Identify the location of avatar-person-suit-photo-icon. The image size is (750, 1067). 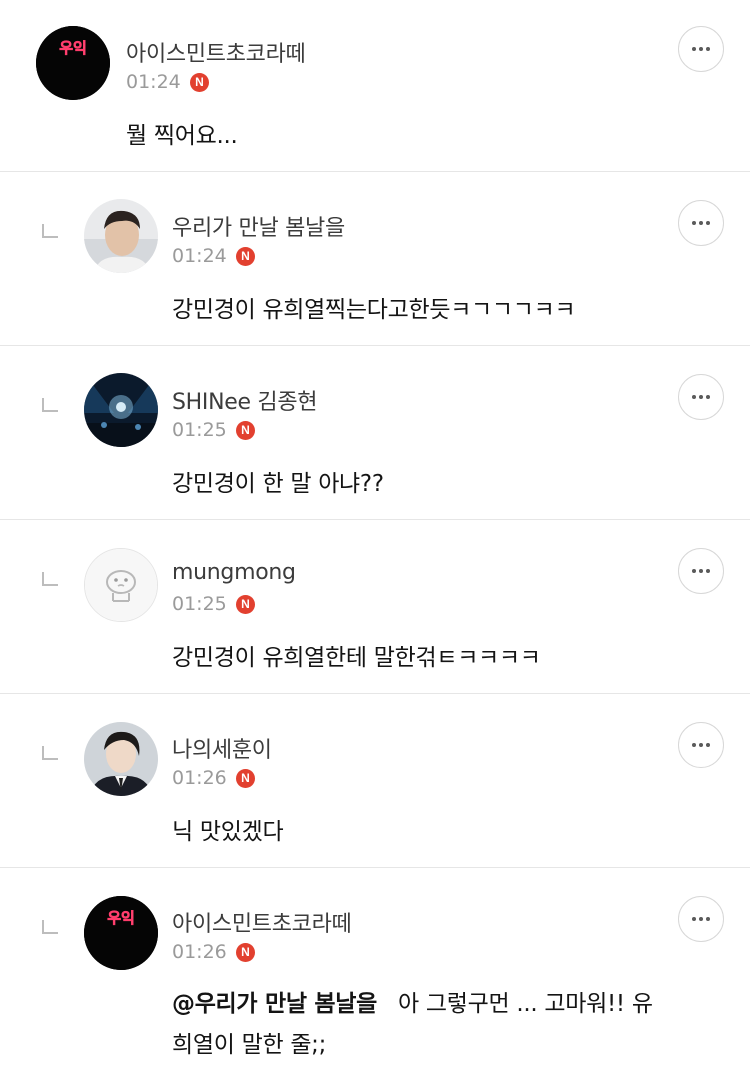
(121, 759).